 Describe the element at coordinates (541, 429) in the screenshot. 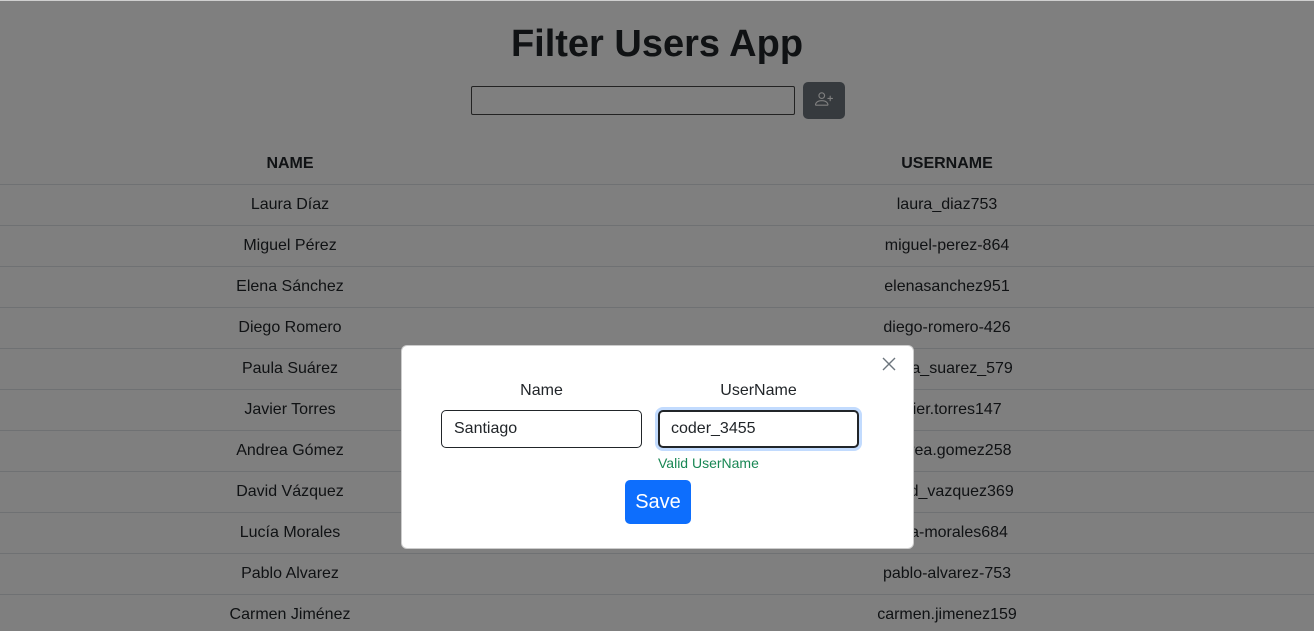

I see `name-field` at that location.